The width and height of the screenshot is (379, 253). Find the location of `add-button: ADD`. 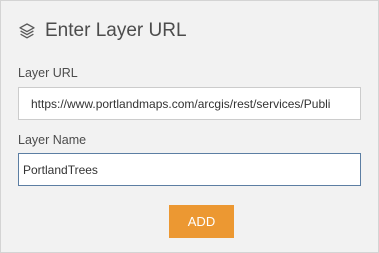

add-button: ADD is located at coordinates (201, 221).